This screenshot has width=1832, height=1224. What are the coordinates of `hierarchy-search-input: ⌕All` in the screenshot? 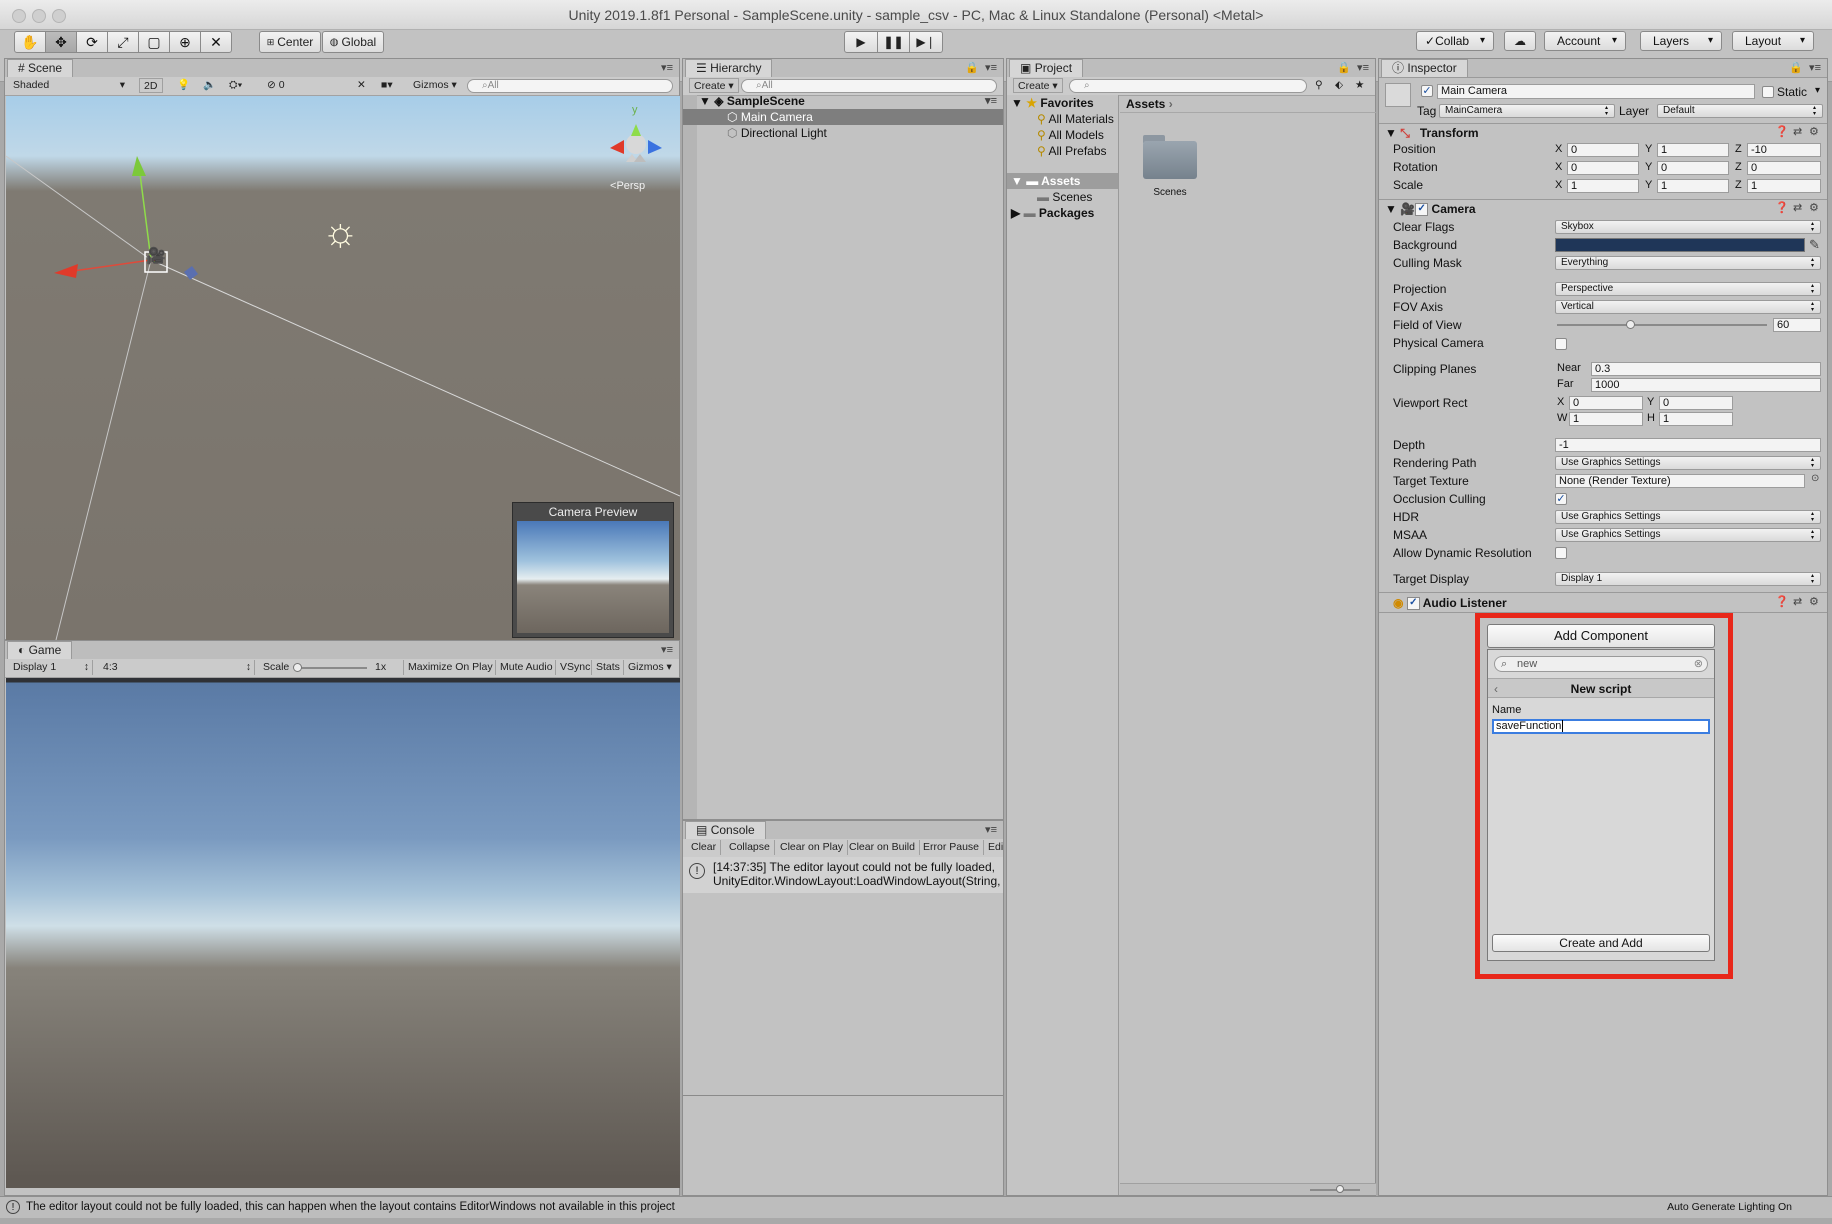 It's located at (869, 86).